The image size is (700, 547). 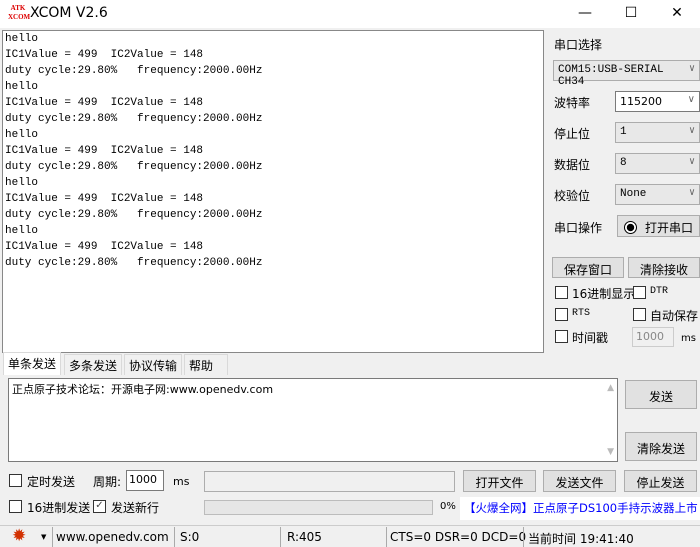 What do you see at coordinates (499, 481) in the screenshot?
I see `open-file-button: 打开文件` at bounding box center [499, 481].